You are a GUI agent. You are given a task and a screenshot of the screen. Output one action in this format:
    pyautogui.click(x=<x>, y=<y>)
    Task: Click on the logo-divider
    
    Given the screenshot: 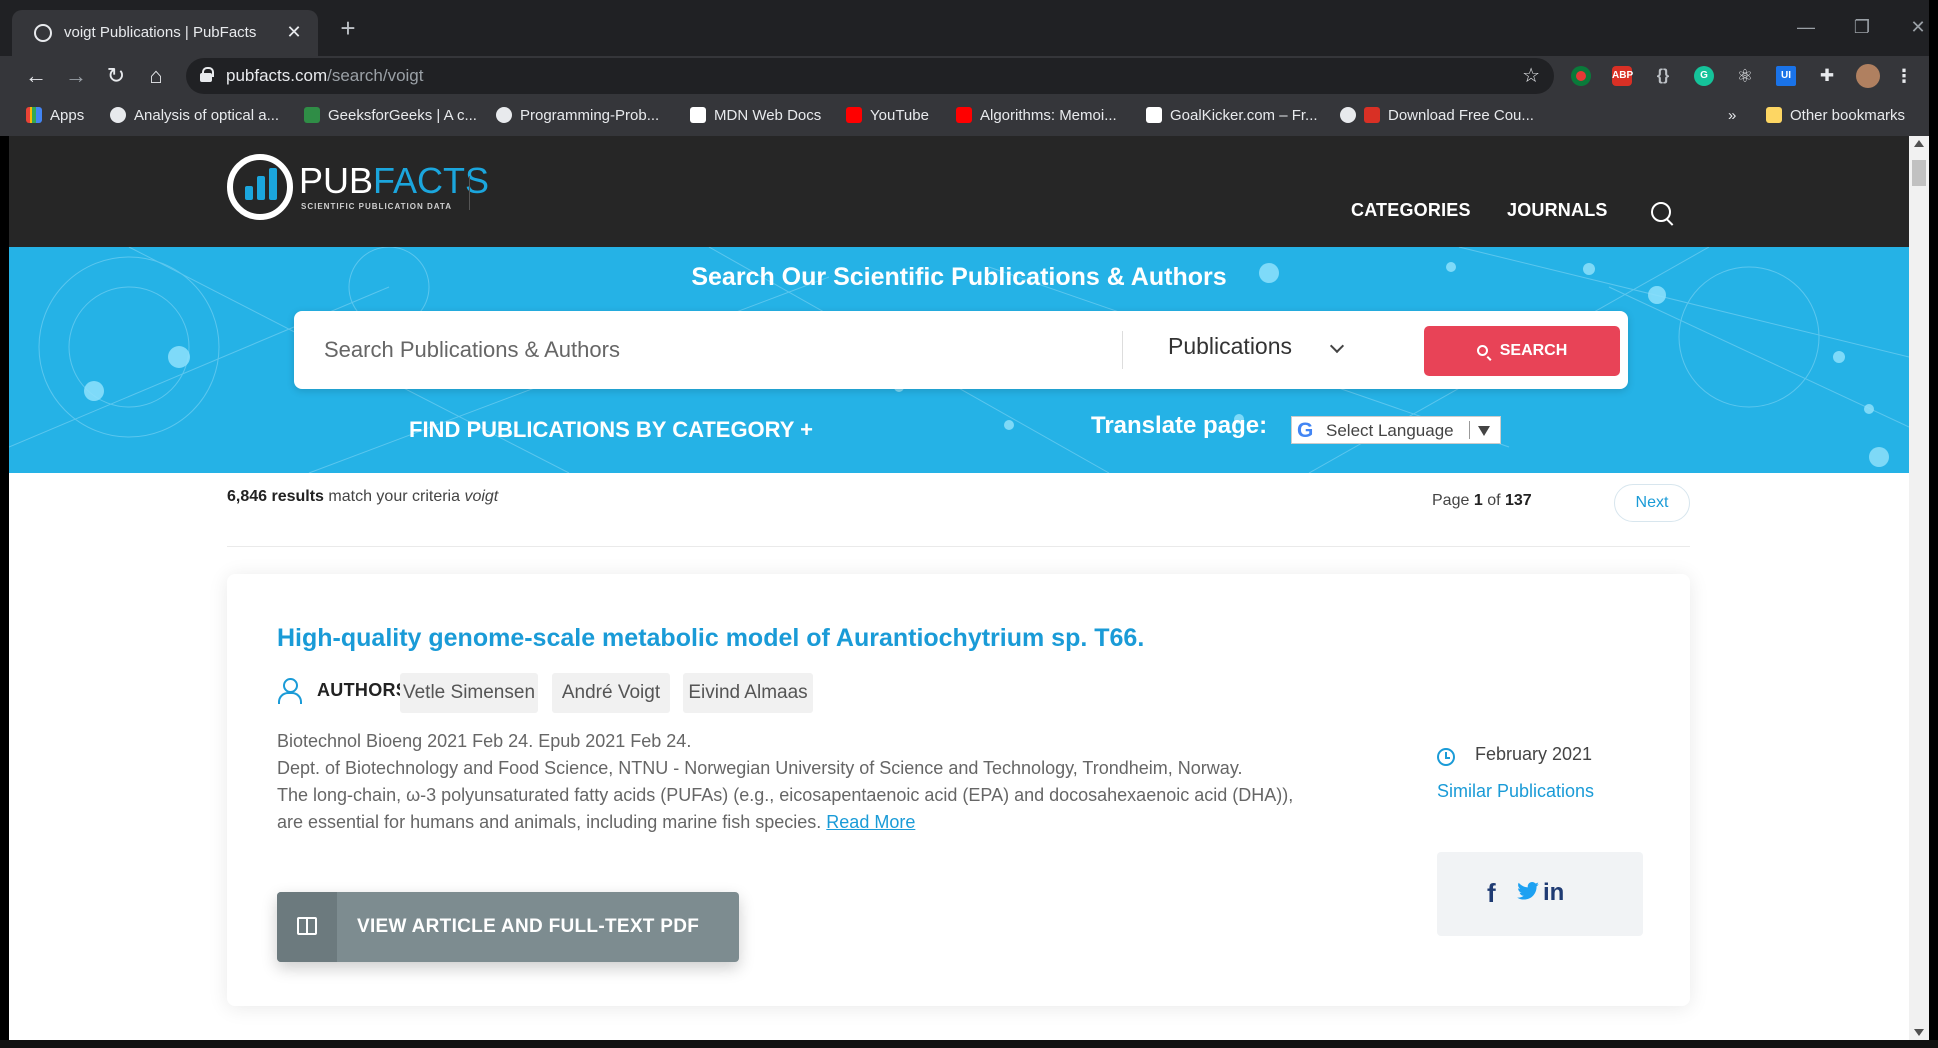 What is the action you would take?
    pyautogui.click(x=469, y=193)
    